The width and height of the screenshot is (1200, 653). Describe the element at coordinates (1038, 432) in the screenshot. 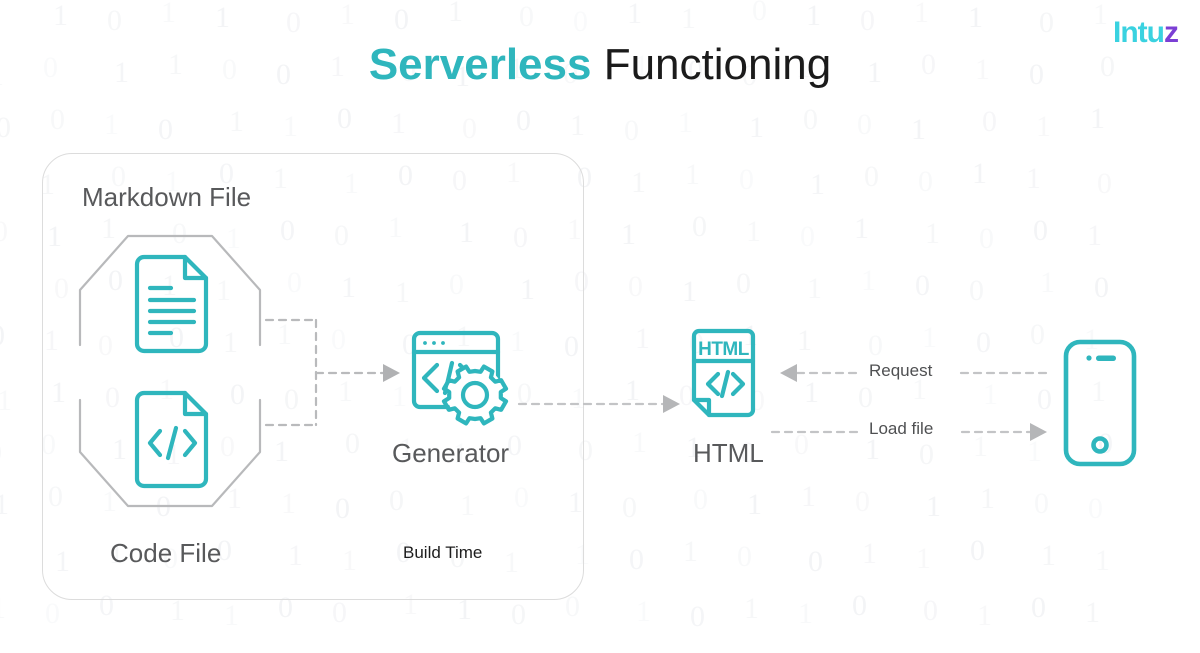

I see `arrowhead-load-file` at that location.